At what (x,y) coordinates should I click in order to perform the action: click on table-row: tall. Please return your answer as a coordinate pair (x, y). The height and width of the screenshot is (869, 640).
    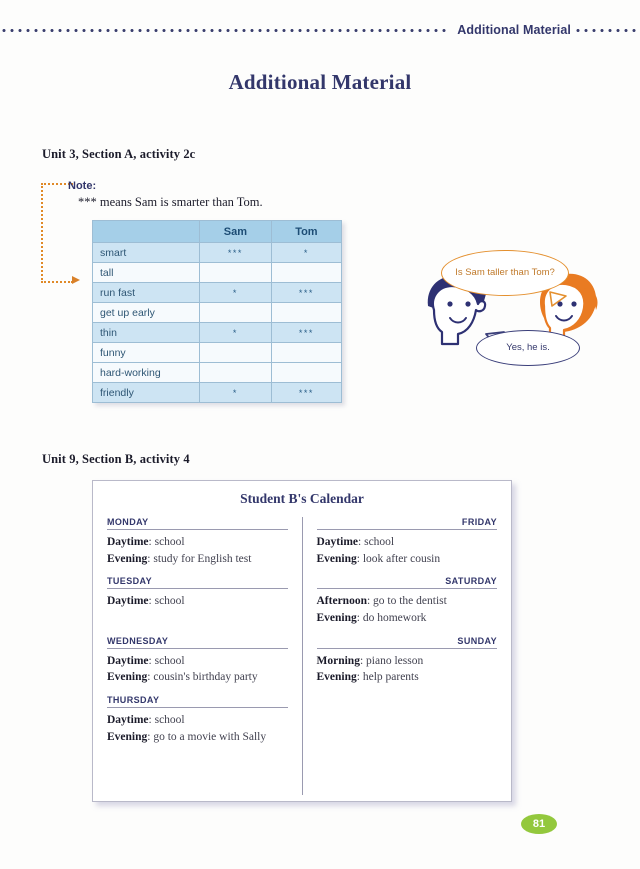
    Looking at the image, I should click on (217, 272).